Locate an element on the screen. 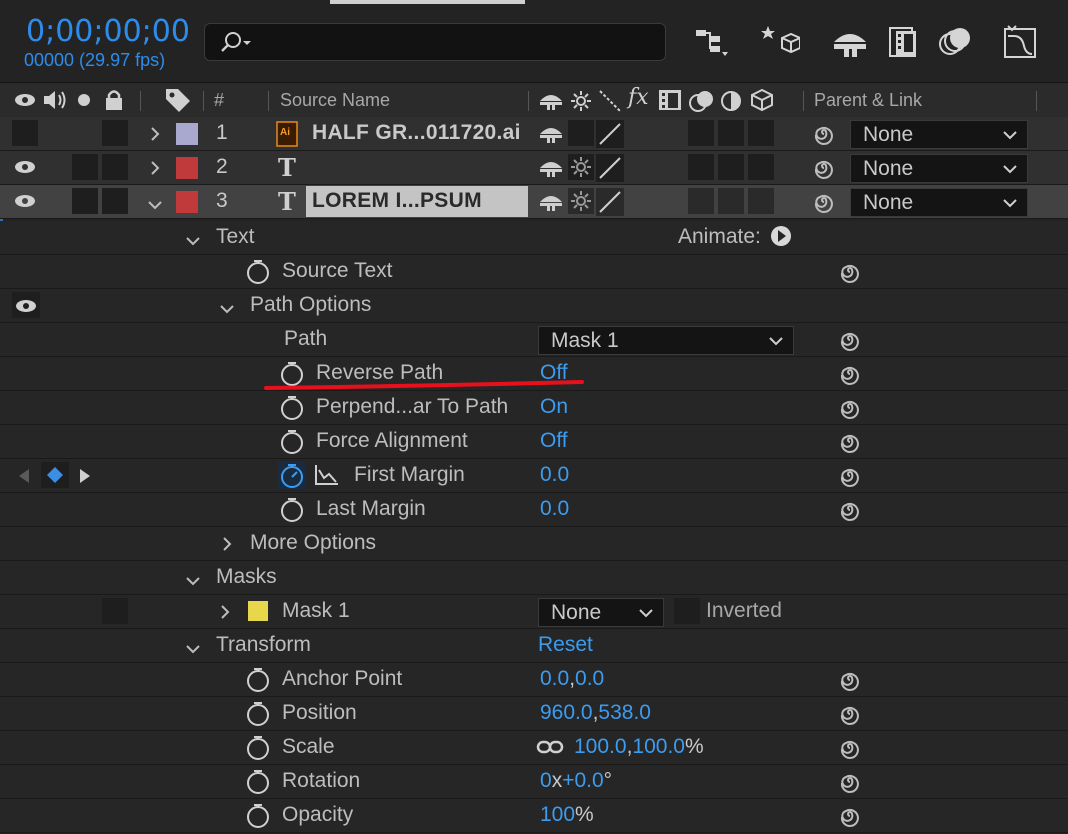  position-x-value: 960.0 is located at coordinates (566, 712).